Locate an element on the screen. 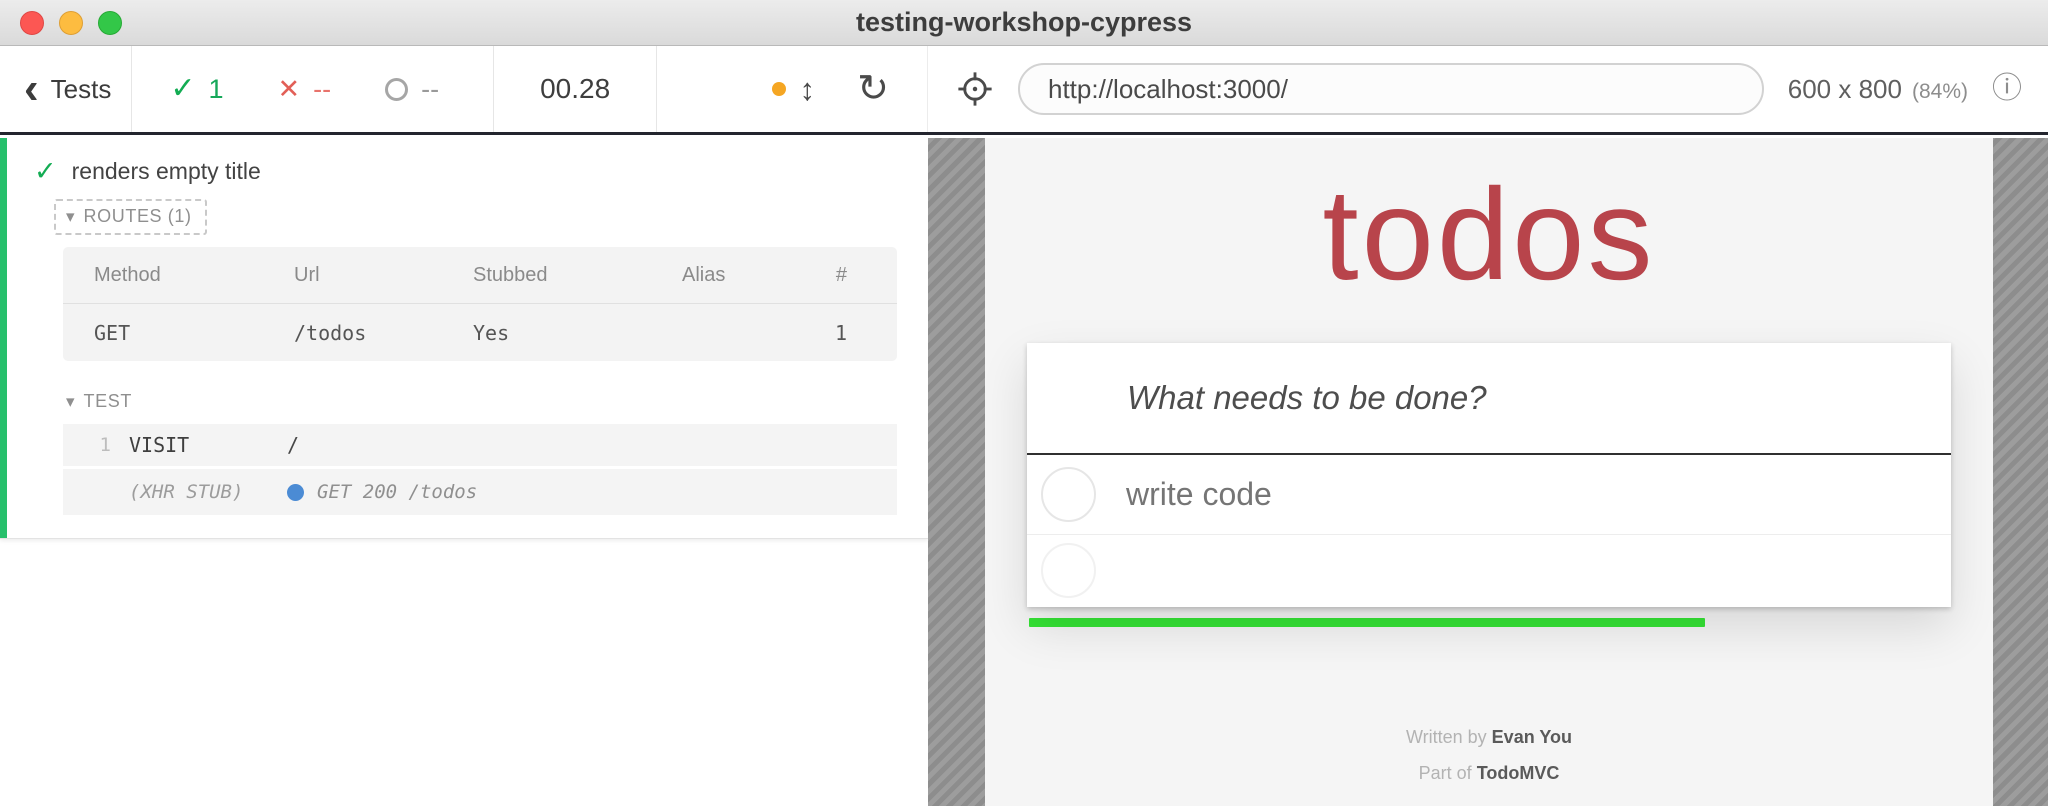 This screenshot has height=806, width=2048. test-header-label: TEST is located at coordinates (107, 401).